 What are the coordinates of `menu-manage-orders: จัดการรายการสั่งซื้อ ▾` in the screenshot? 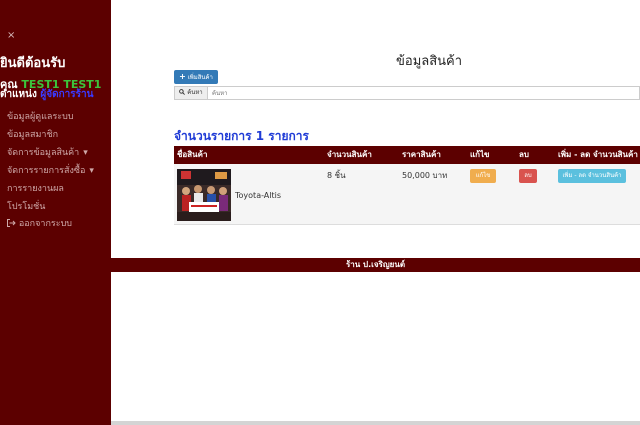 It's located at (50, 170).